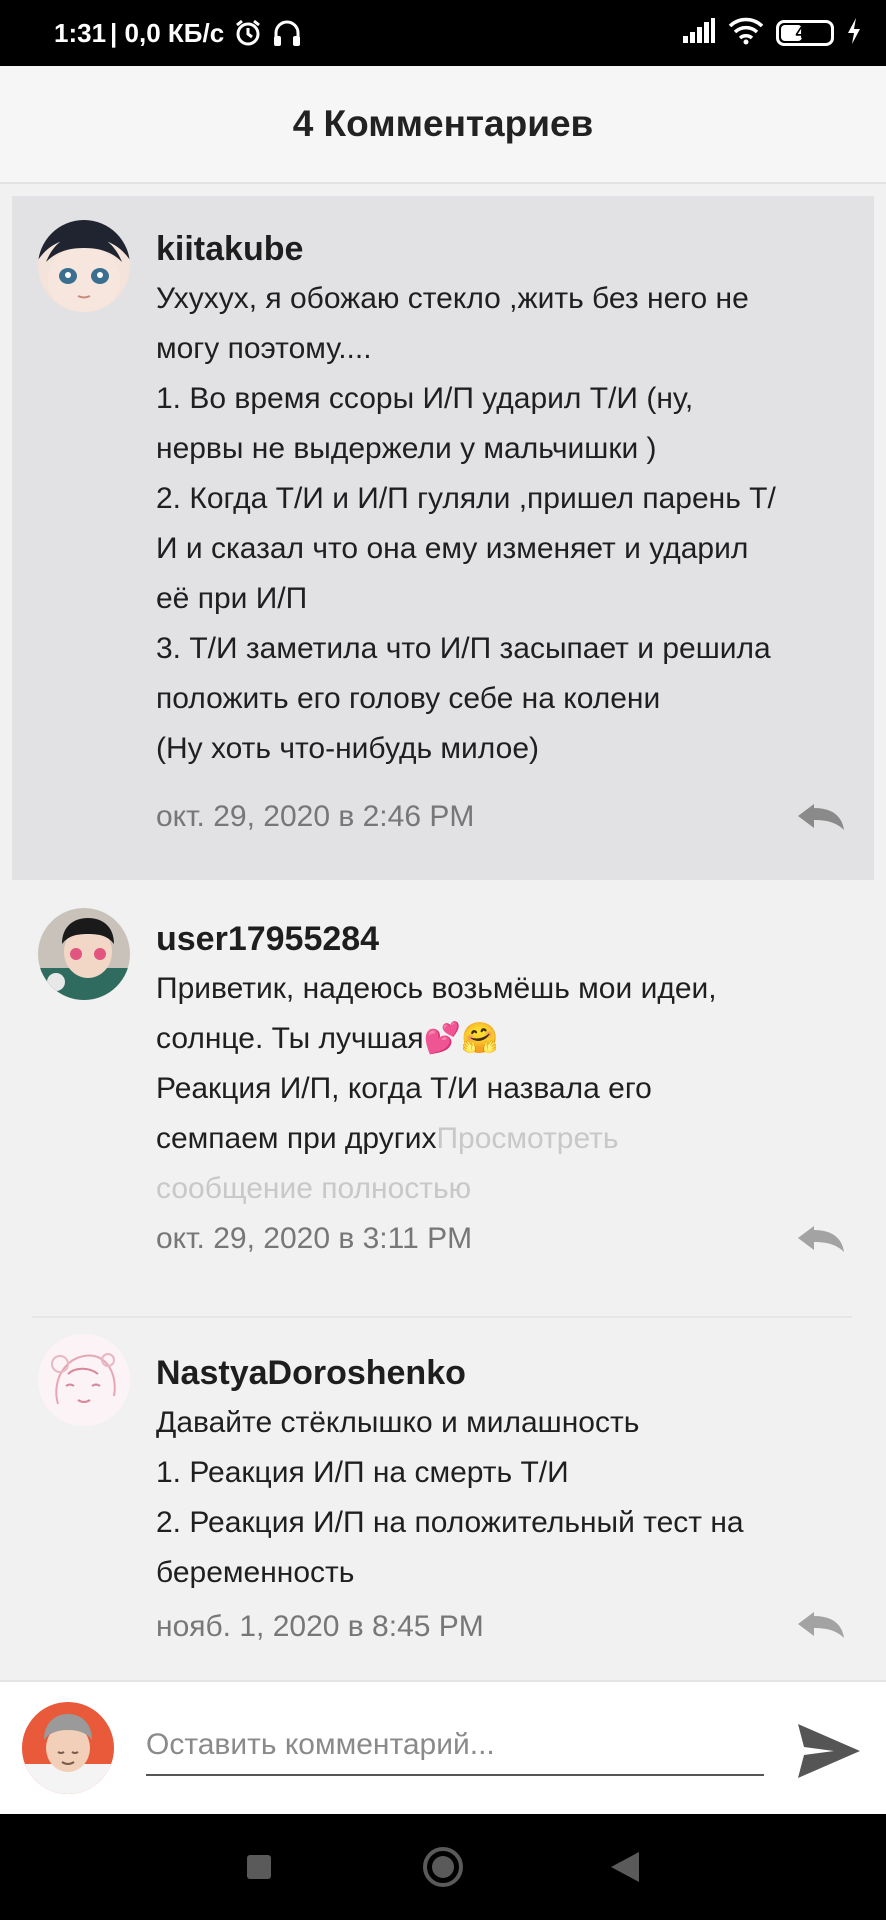  I want to click on battery-icon: 42, so click(805, 33).